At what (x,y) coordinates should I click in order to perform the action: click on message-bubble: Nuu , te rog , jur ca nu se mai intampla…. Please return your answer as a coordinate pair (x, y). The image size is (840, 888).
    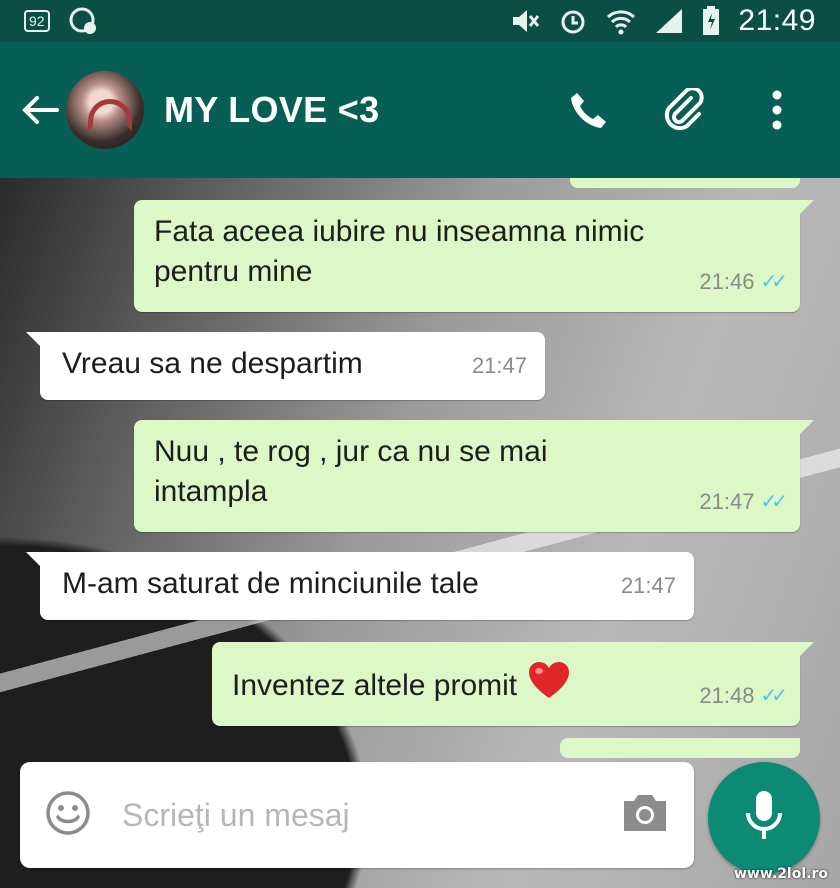
    Looking at the image, I should click on (474, 476).